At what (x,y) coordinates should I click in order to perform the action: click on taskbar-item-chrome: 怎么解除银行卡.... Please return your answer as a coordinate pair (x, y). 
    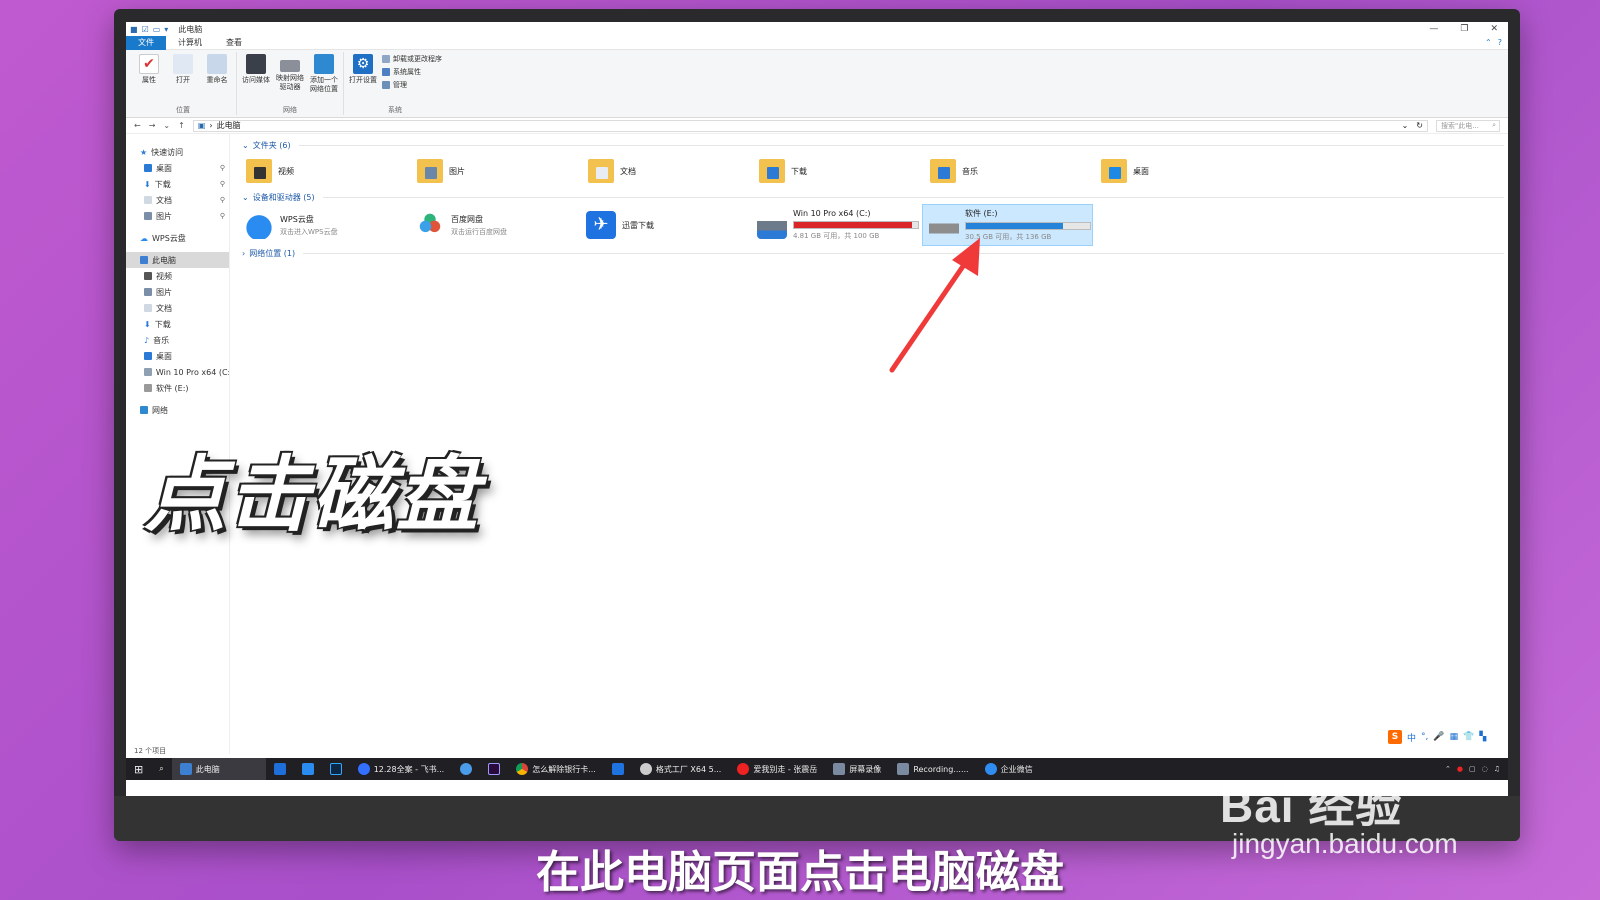
    Looking at the image, I should click on (556, 769).